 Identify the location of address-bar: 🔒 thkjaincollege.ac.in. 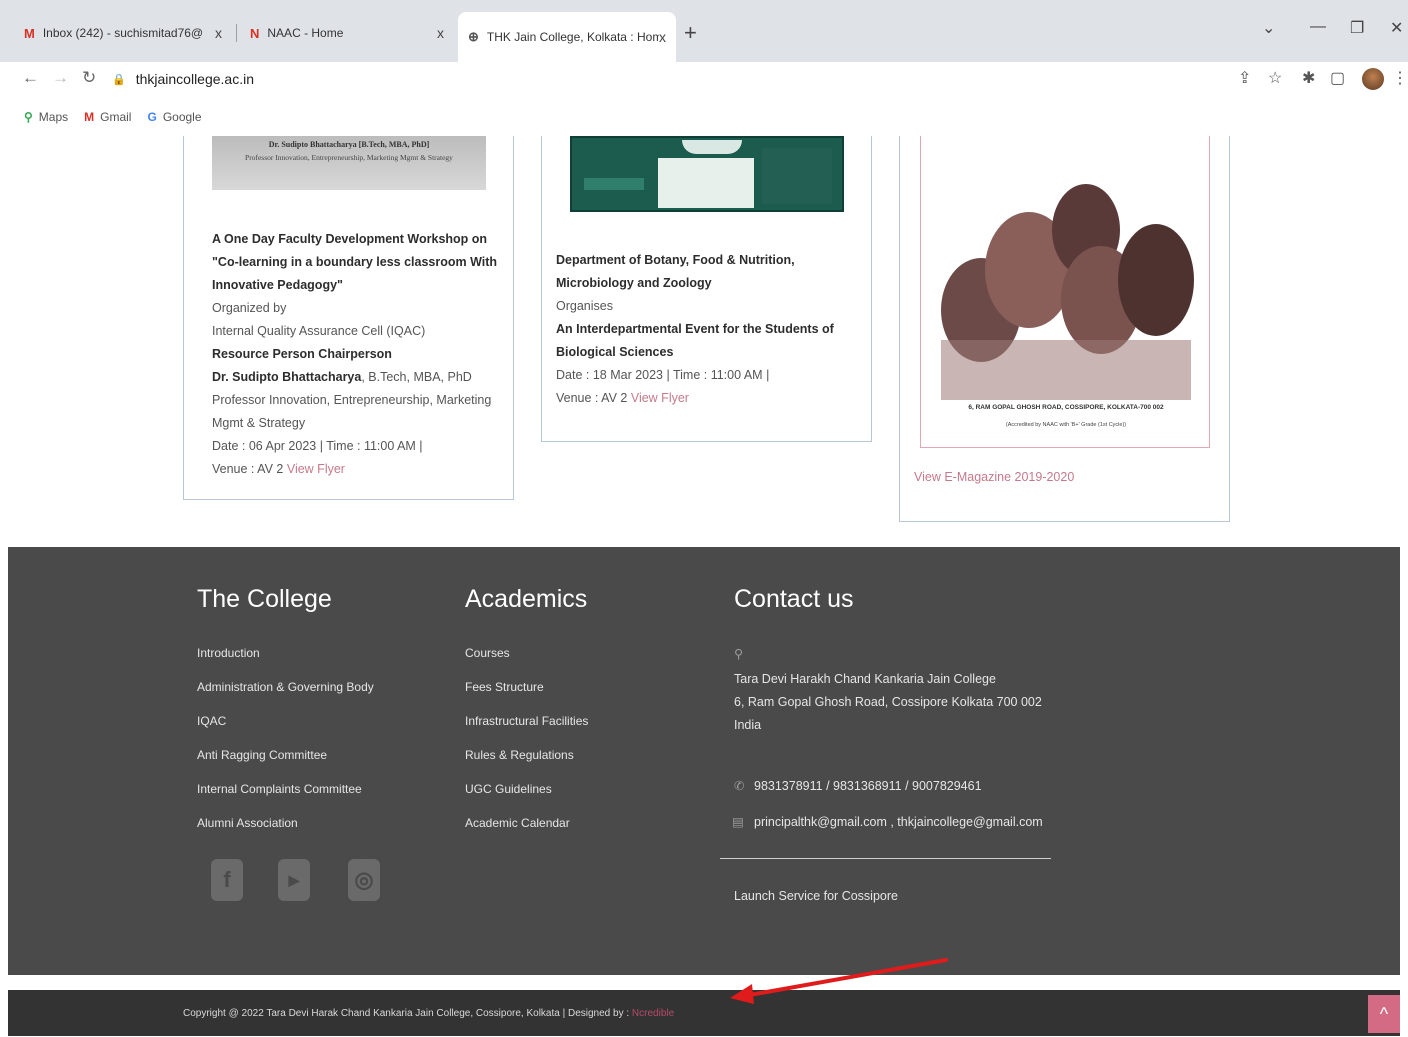
(672, 79).